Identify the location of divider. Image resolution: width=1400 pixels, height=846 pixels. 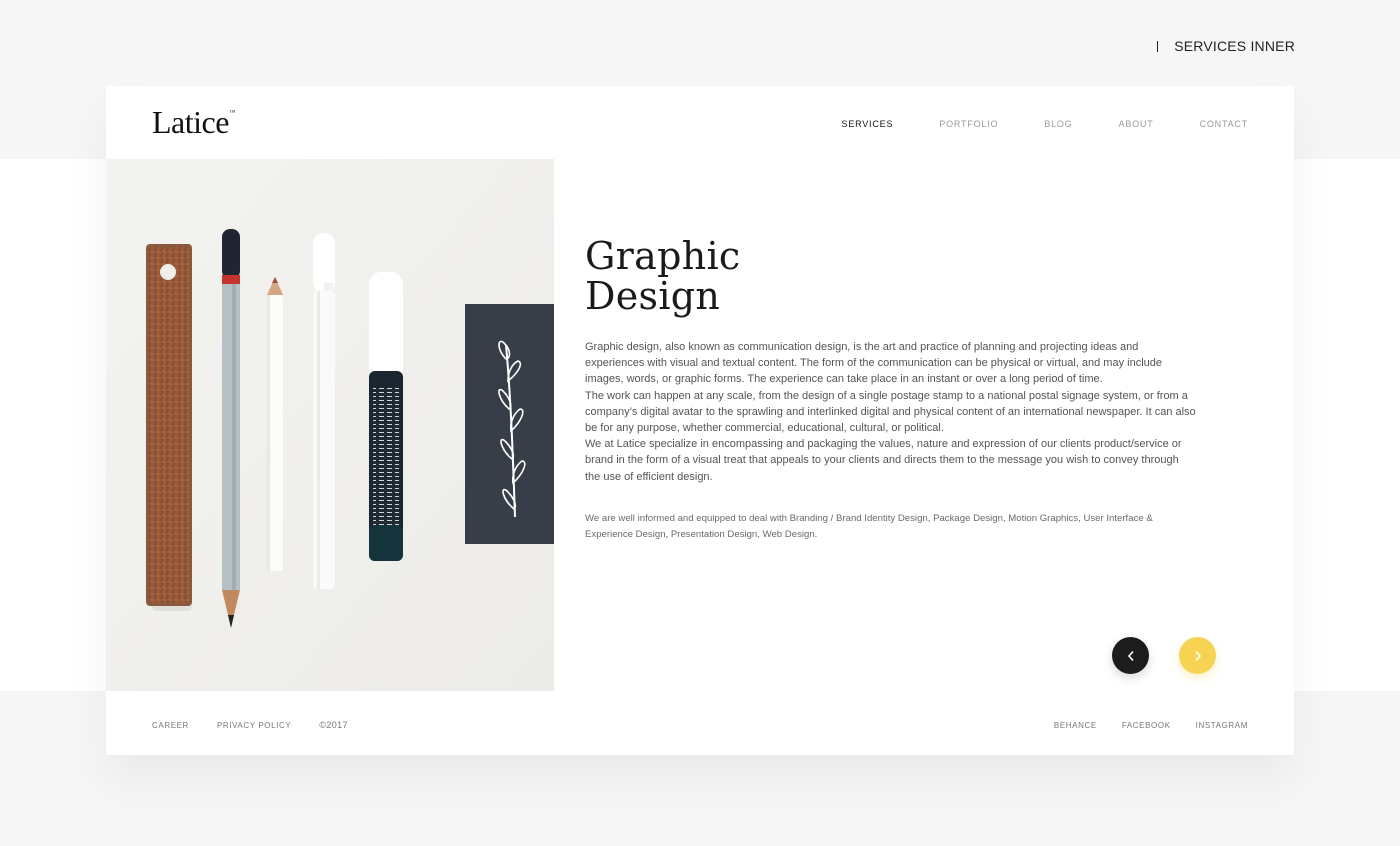
(1158, 46).